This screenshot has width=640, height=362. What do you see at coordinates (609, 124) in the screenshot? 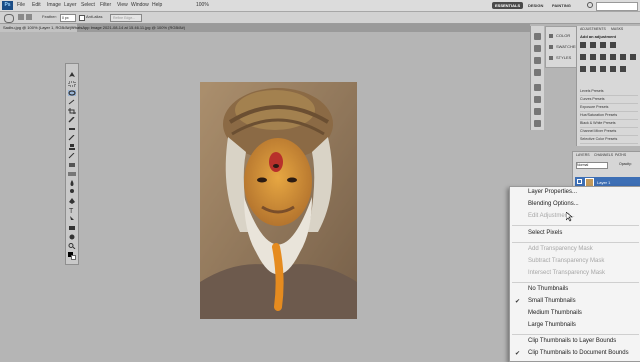
I see `preset-black-white: Black & White Presets` at bounding box center [609, 124].